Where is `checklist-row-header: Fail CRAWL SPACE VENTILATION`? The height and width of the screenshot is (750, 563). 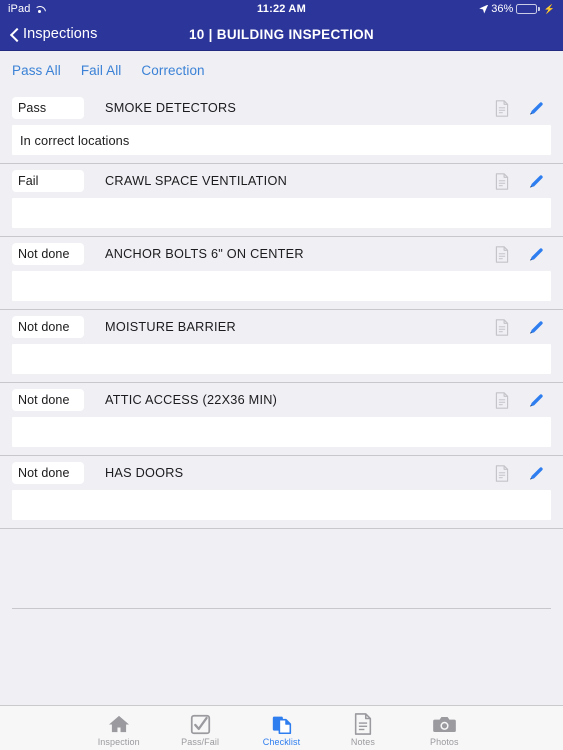 checklist-row-header: Fail CRAWL SPACE VENTILATION is located at coordinates (281, 181).